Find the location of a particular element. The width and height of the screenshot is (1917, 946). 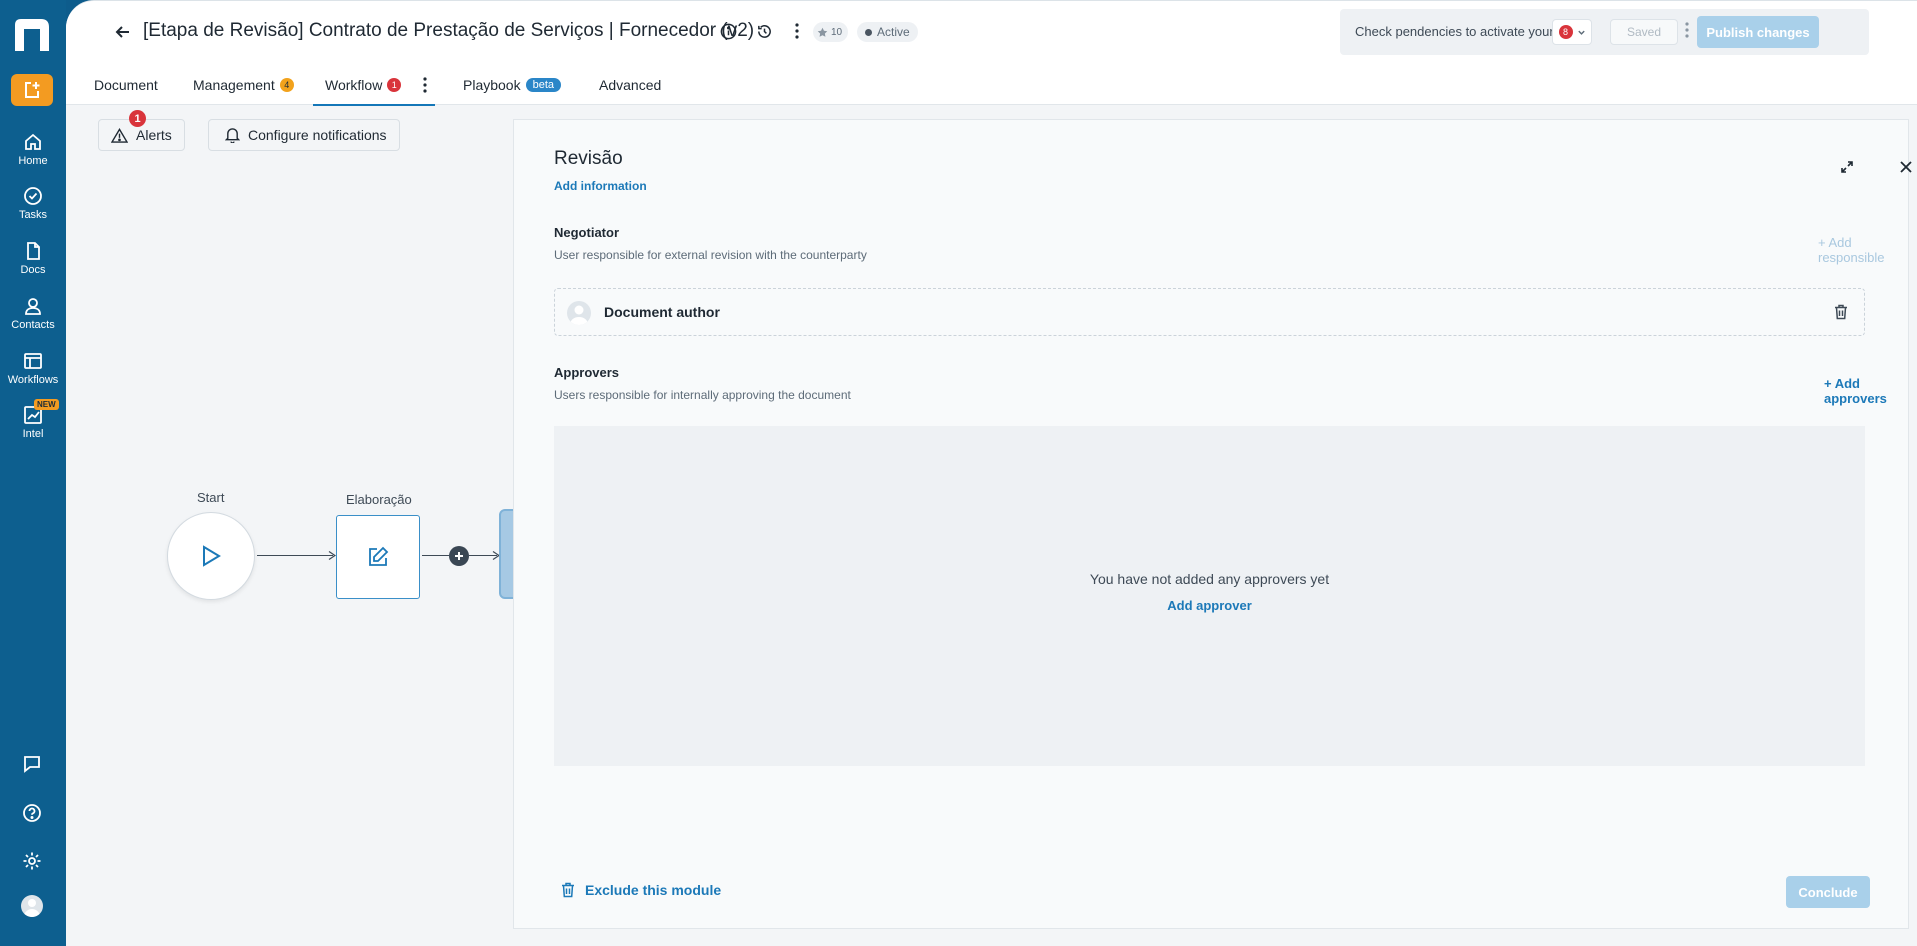

sidebar-item-docs: Docs is located at coordinates (33, 258).